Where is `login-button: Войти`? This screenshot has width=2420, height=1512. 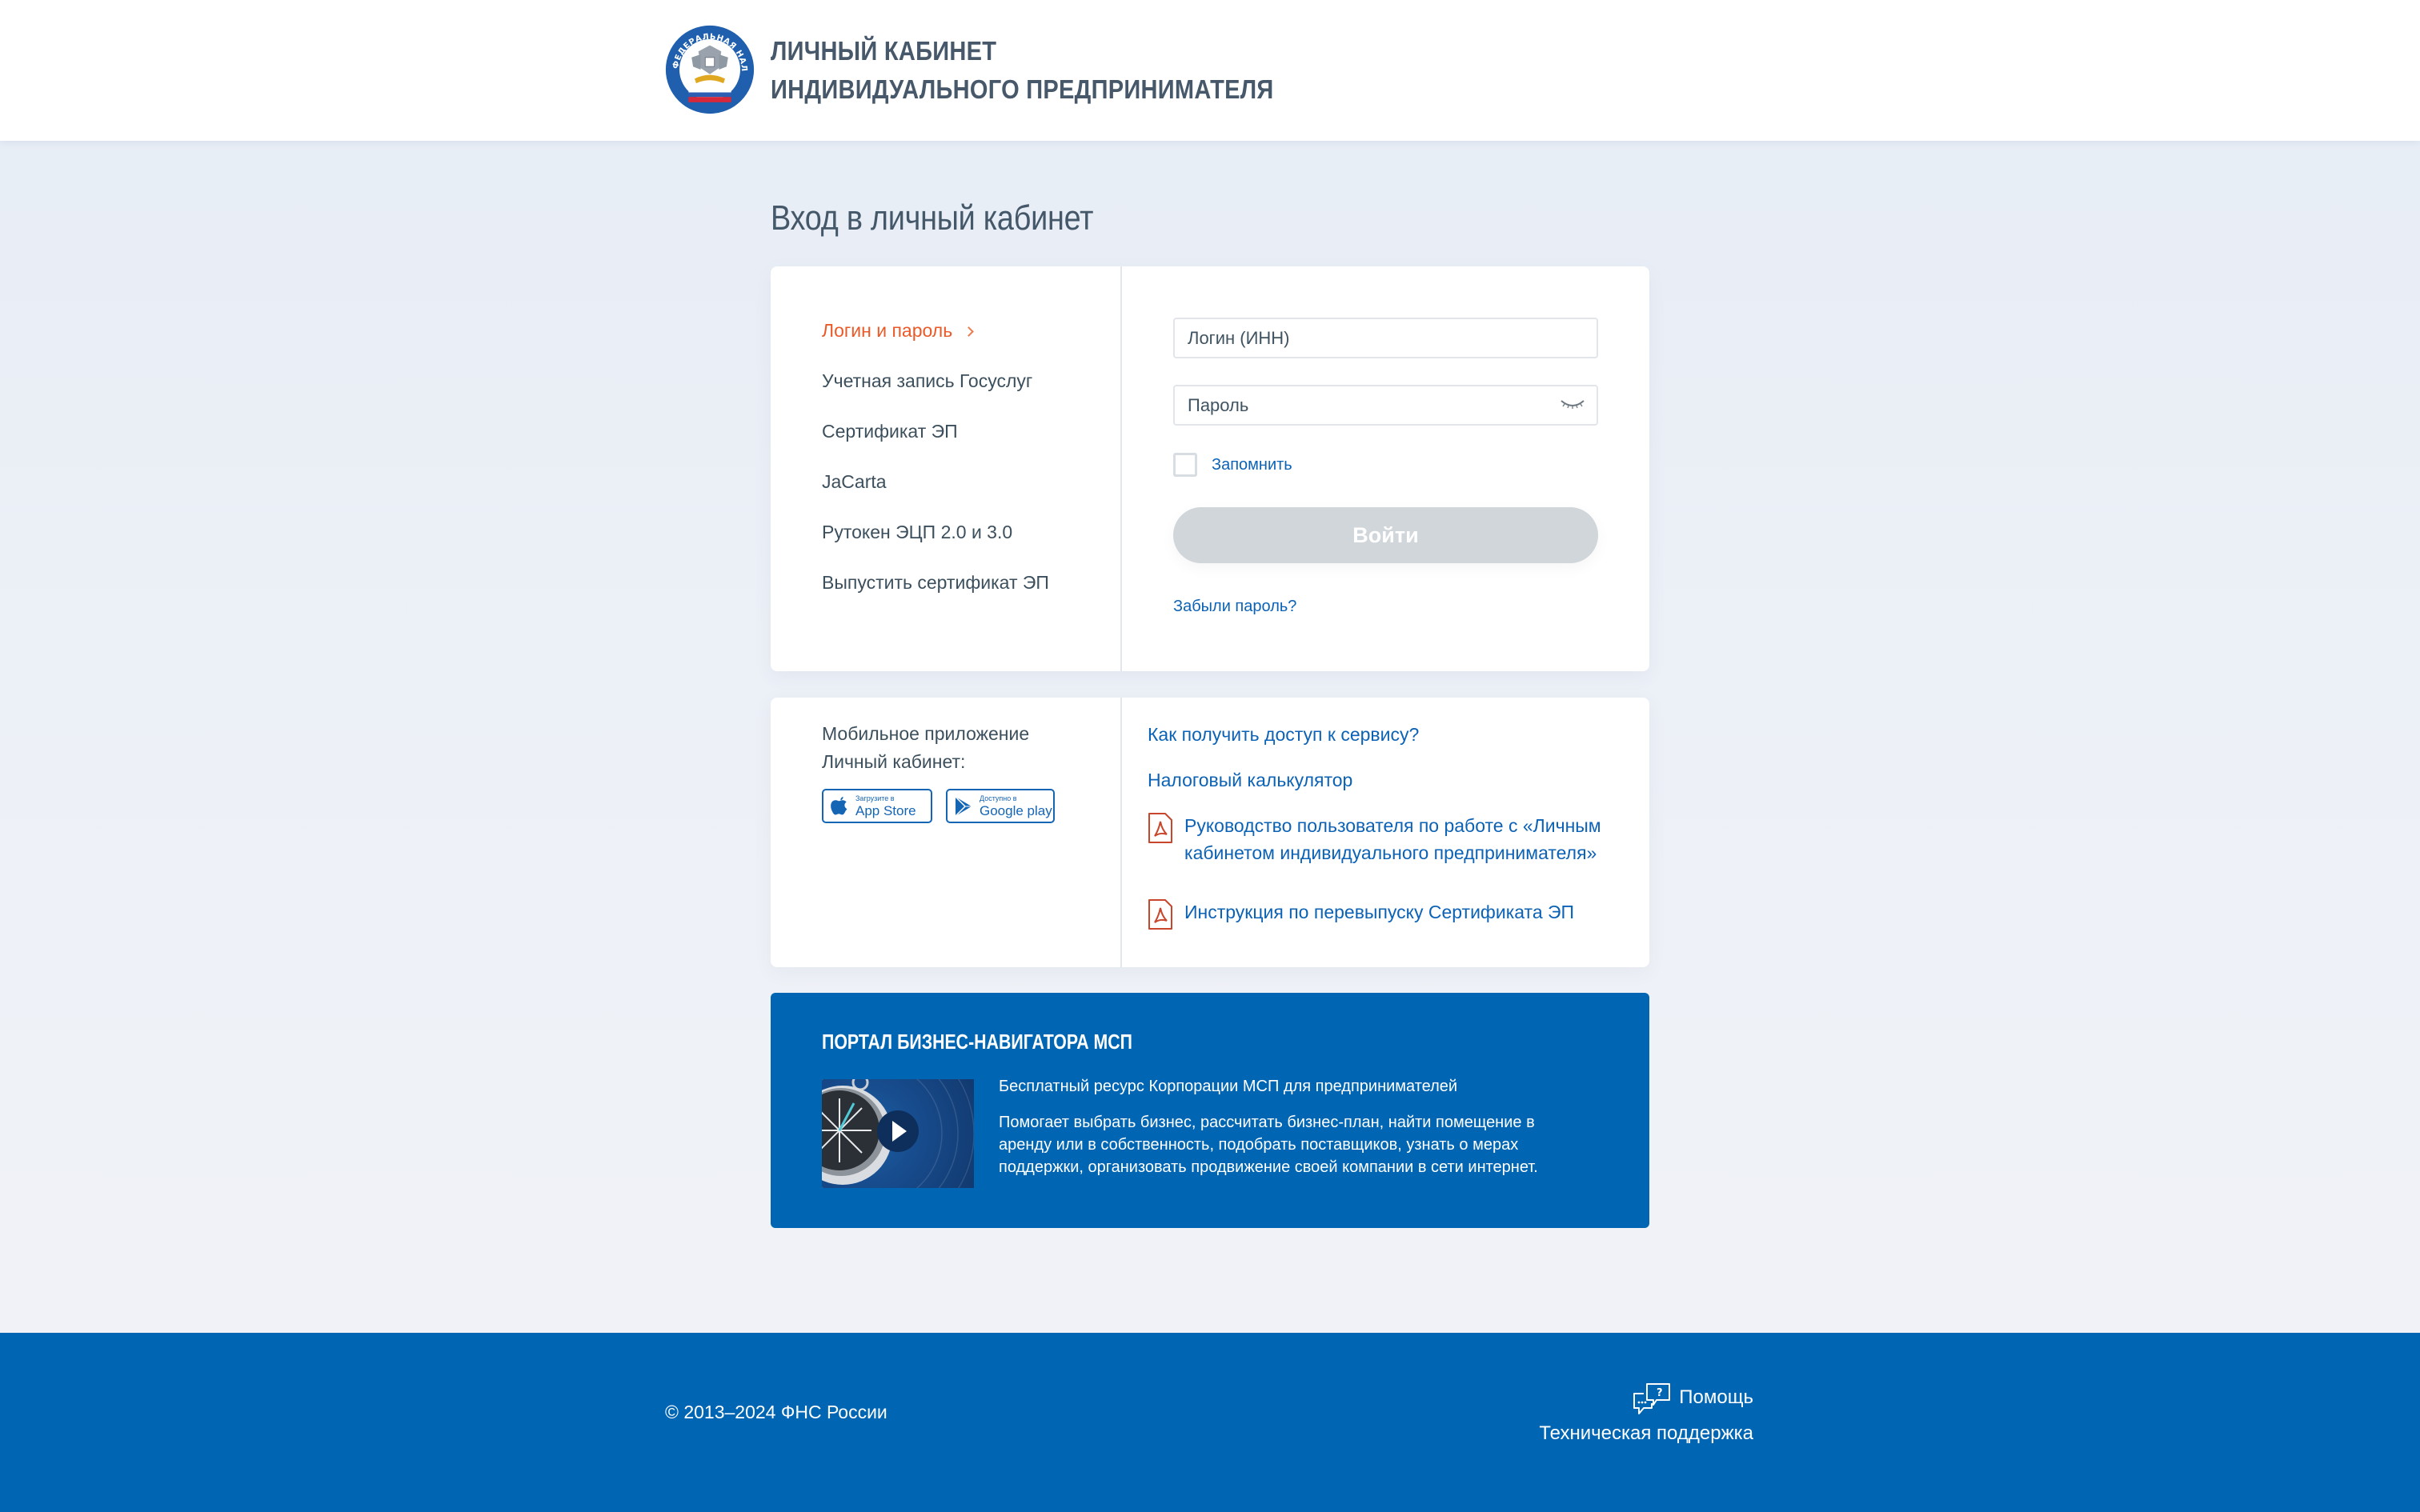
login-button: Войти is located at coordinates (1385, 535).